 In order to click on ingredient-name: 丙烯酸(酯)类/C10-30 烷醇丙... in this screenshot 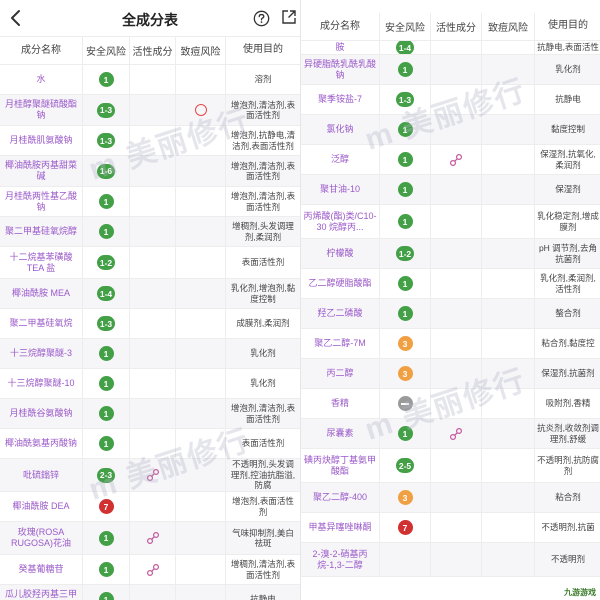, I will do `click(340, 221)`.